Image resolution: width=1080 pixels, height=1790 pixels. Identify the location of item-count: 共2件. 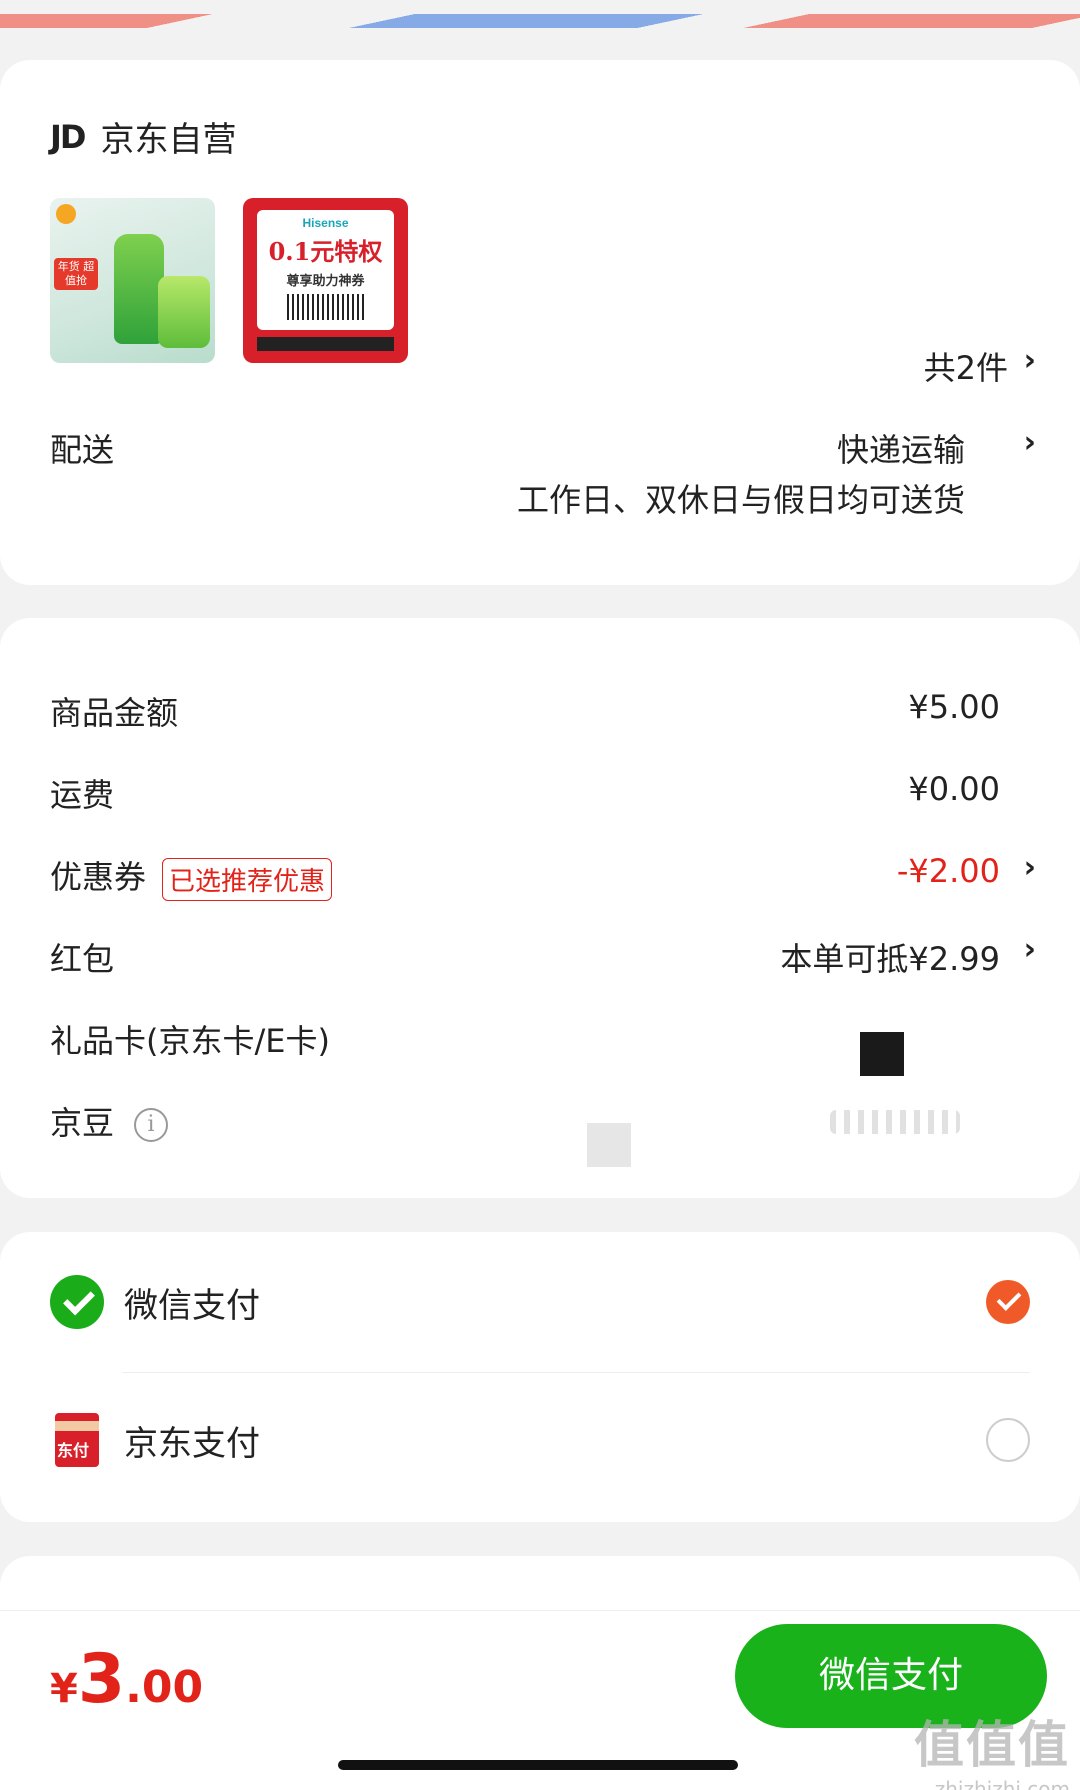
(966, 366).